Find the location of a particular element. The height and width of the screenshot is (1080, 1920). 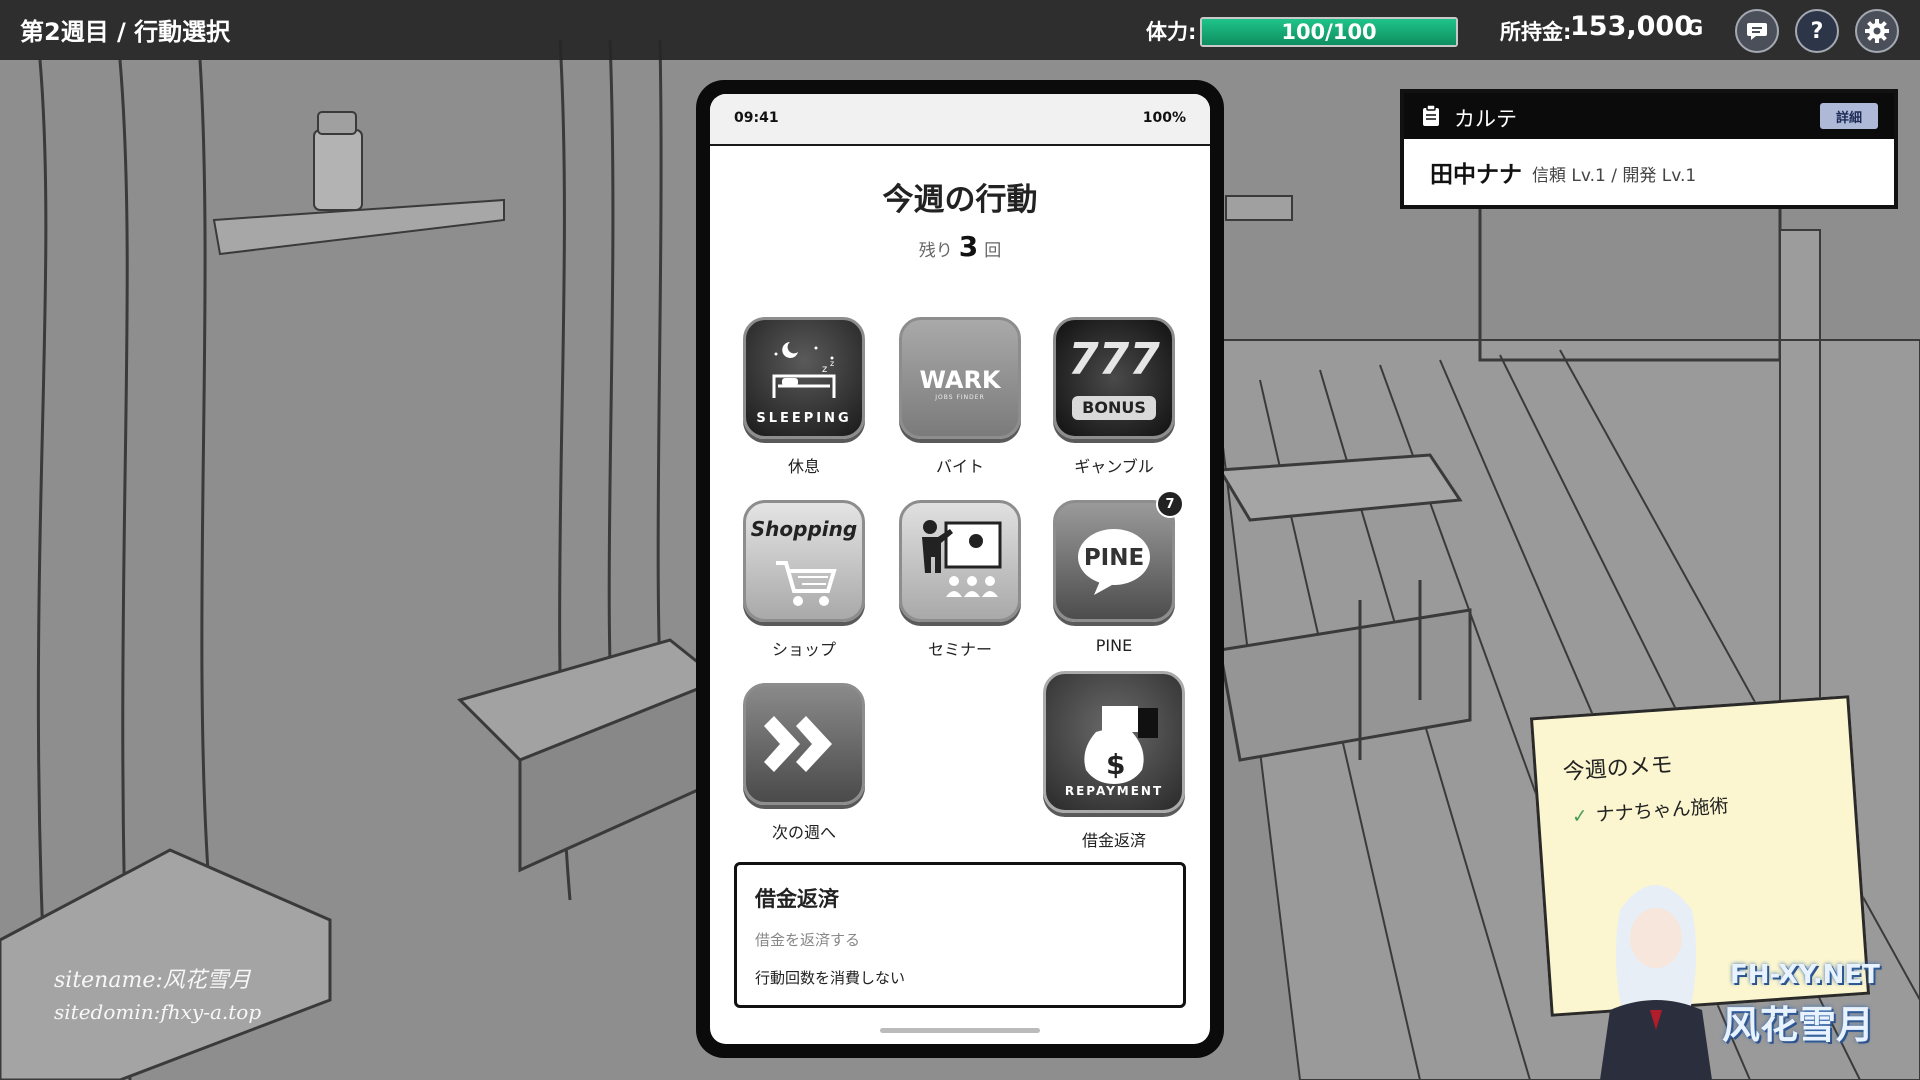

double-chevron-icon is located at coordinates (798, 744).